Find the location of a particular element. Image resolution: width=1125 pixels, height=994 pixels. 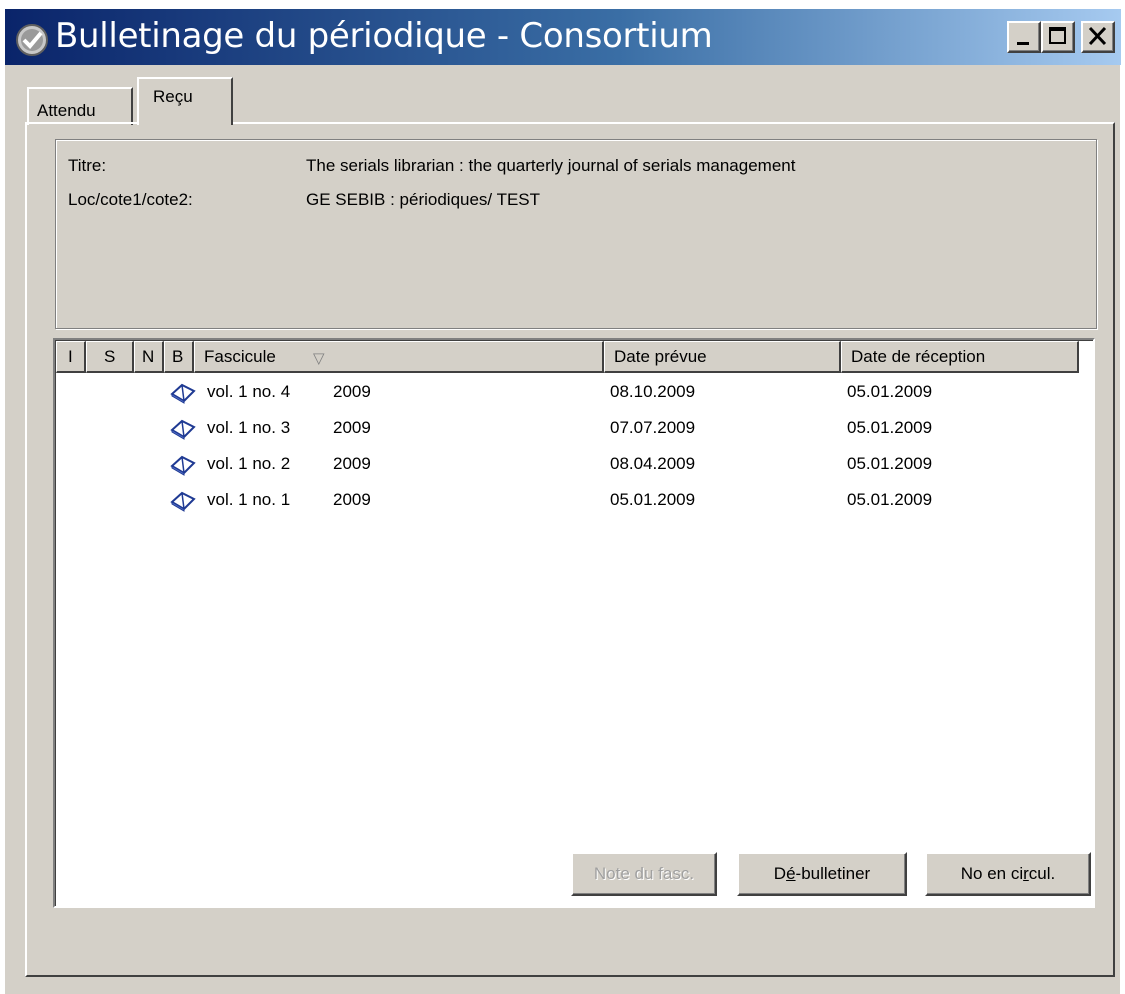

close-button is located at coordinates (1098, 37).